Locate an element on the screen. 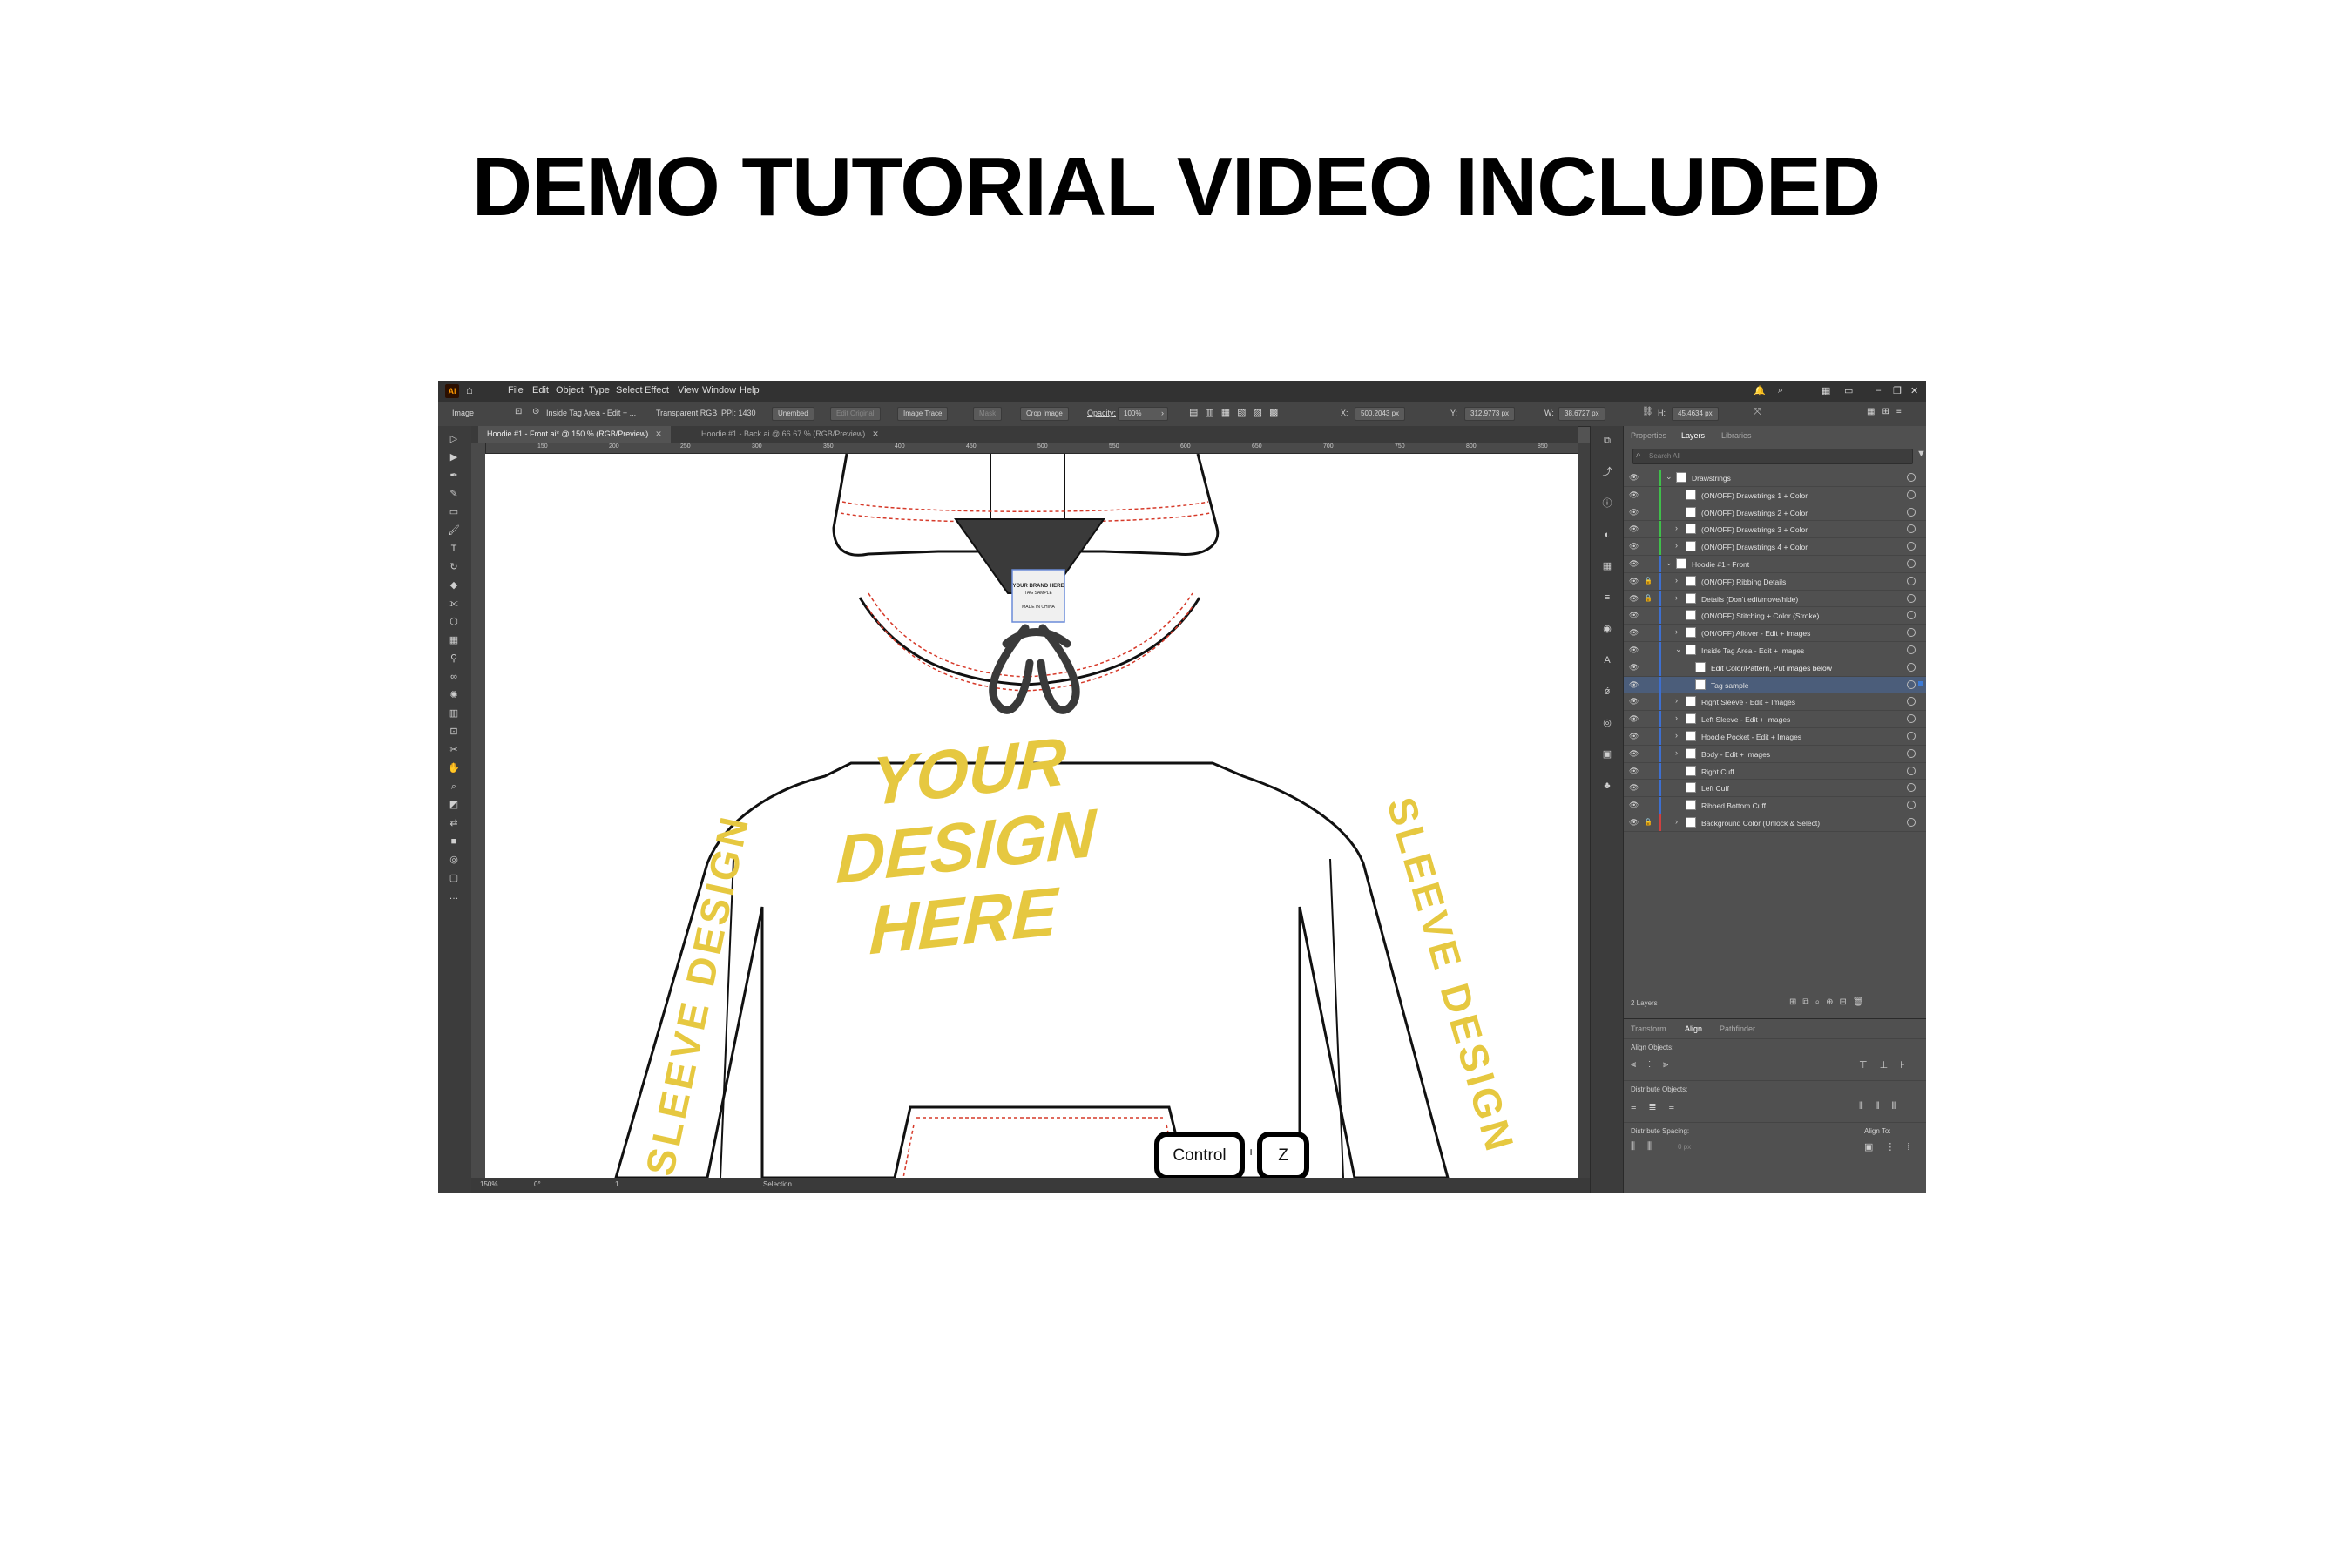 This screenshot has height=1568, width=2352. lock-icon: 🔒 is located at coordinates (1648, 581).